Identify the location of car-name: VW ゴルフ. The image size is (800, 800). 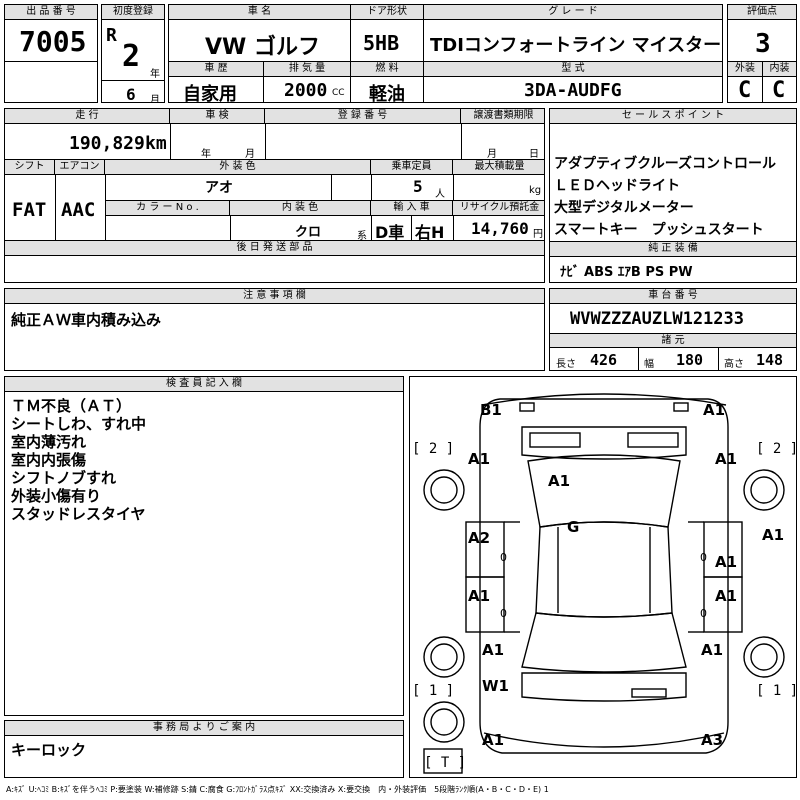
(262, 47).